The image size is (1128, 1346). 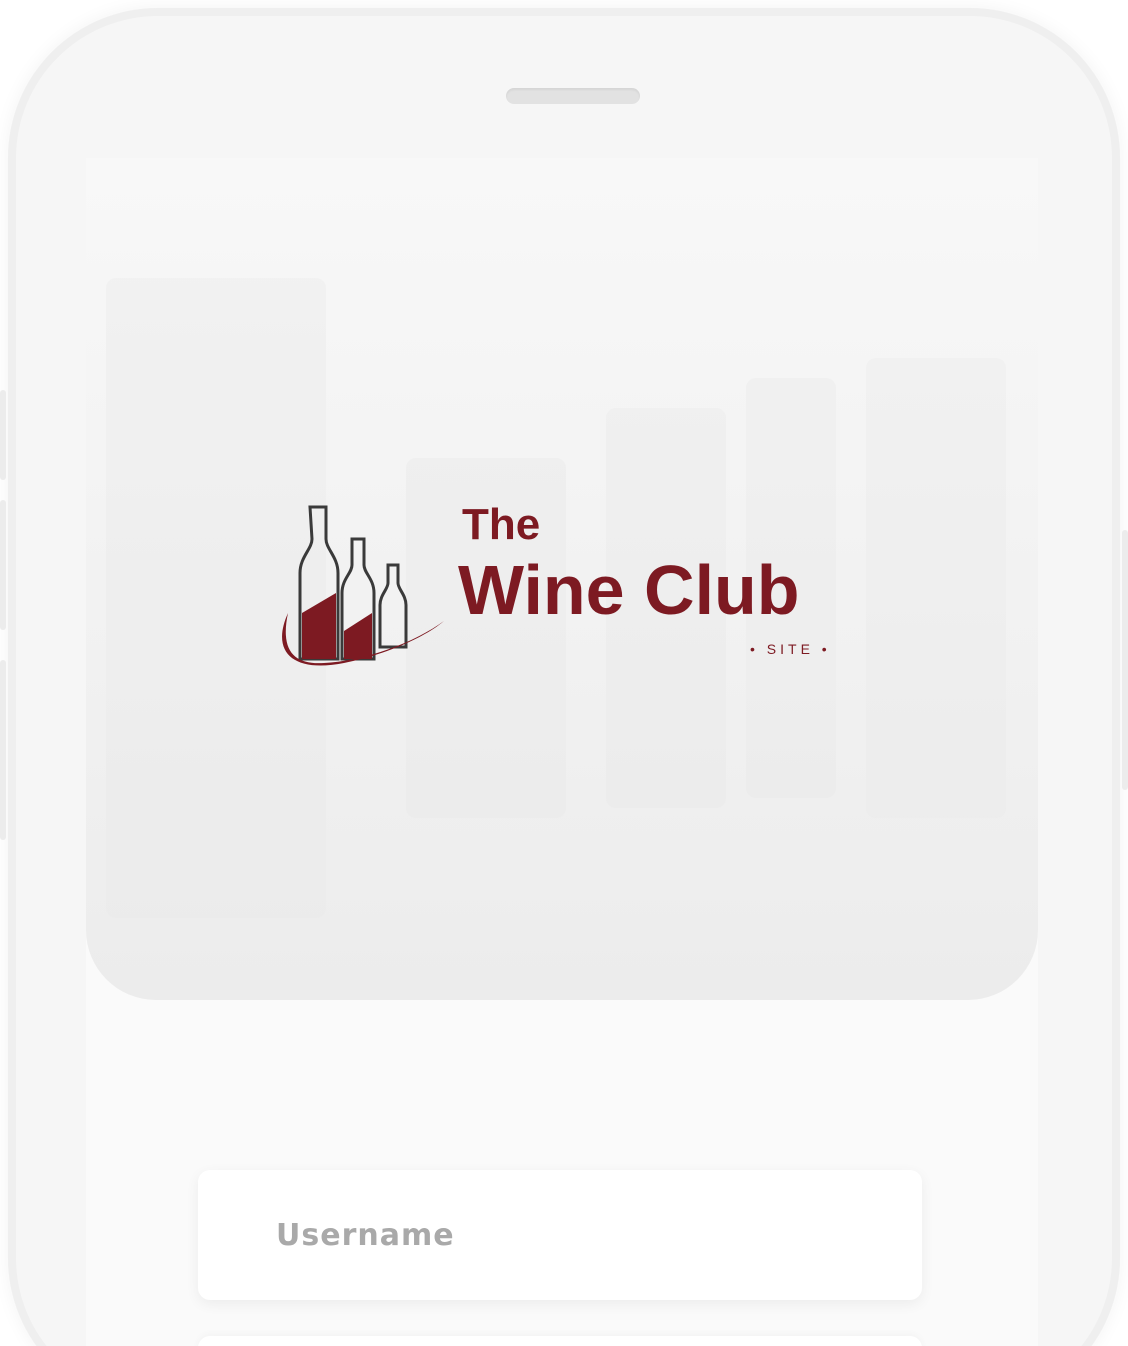 I want to click on wine-bottles-logo-icon, so click(x=363, y=585).